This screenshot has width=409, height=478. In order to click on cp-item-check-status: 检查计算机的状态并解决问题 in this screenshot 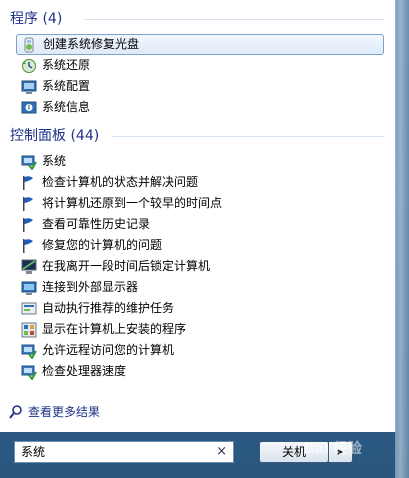, I will do `click(200, 182)`.